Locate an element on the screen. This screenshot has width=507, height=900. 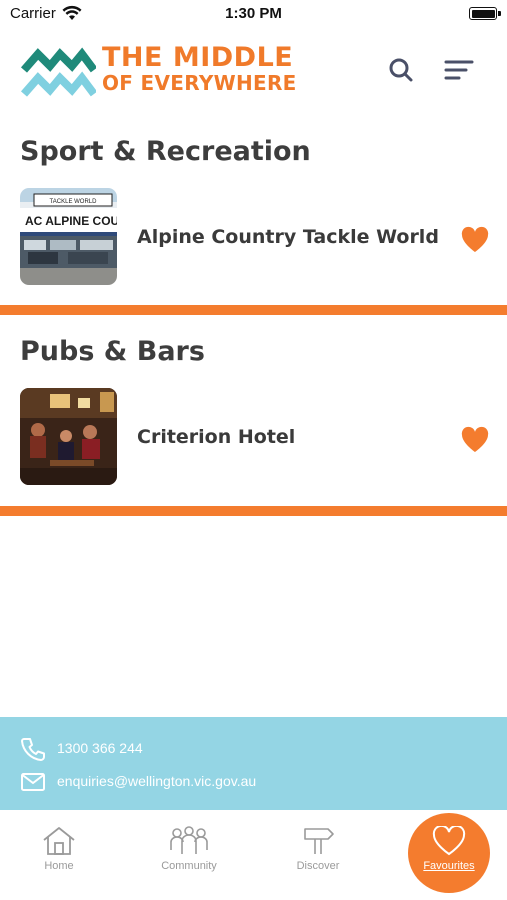
status-bar: Carrier 1:30 PM is located at coordinates (253, 14).